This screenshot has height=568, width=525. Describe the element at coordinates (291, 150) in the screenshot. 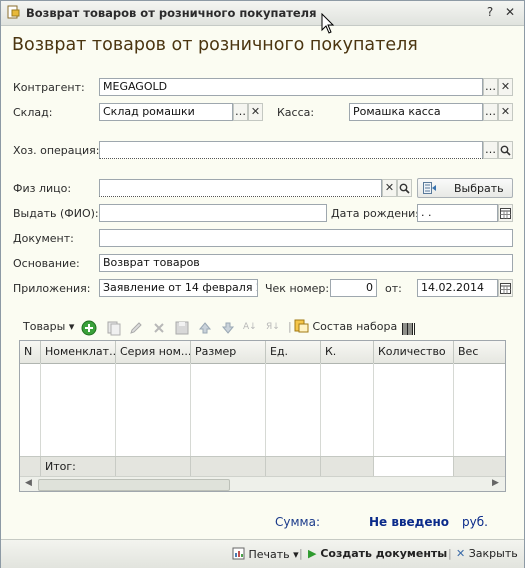

I see `hoz-operaciya-field` at that location.